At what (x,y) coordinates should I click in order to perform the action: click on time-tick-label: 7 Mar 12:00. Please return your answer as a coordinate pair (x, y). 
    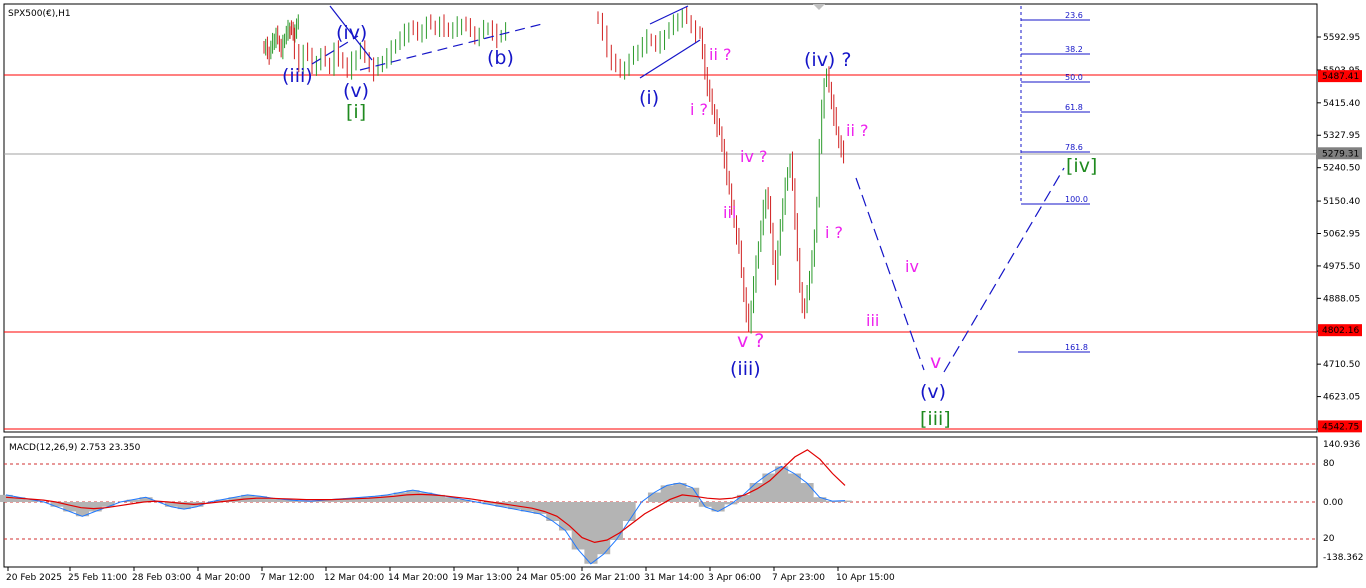
    Looking at the image, I should click on (287, 578).